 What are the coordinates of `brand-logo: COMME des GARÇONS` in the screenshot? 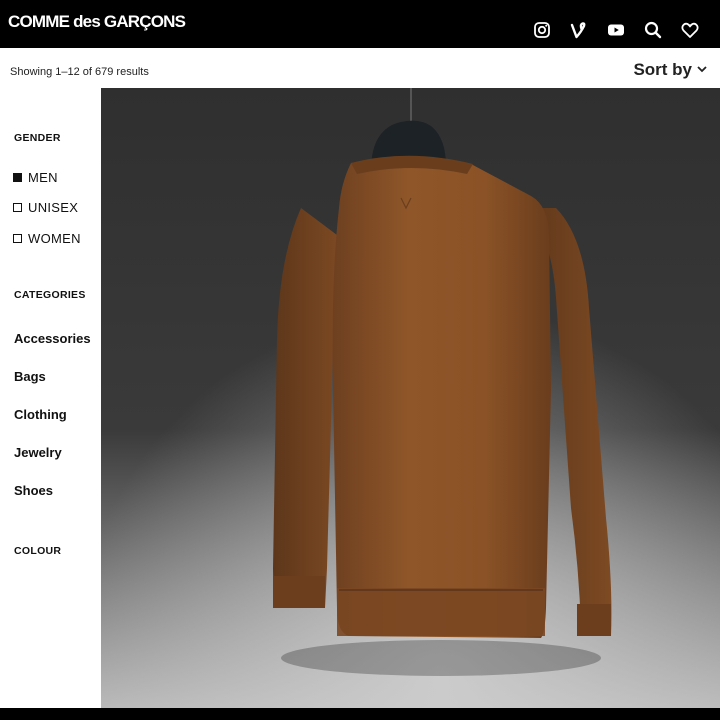 It's located at (97, 22).